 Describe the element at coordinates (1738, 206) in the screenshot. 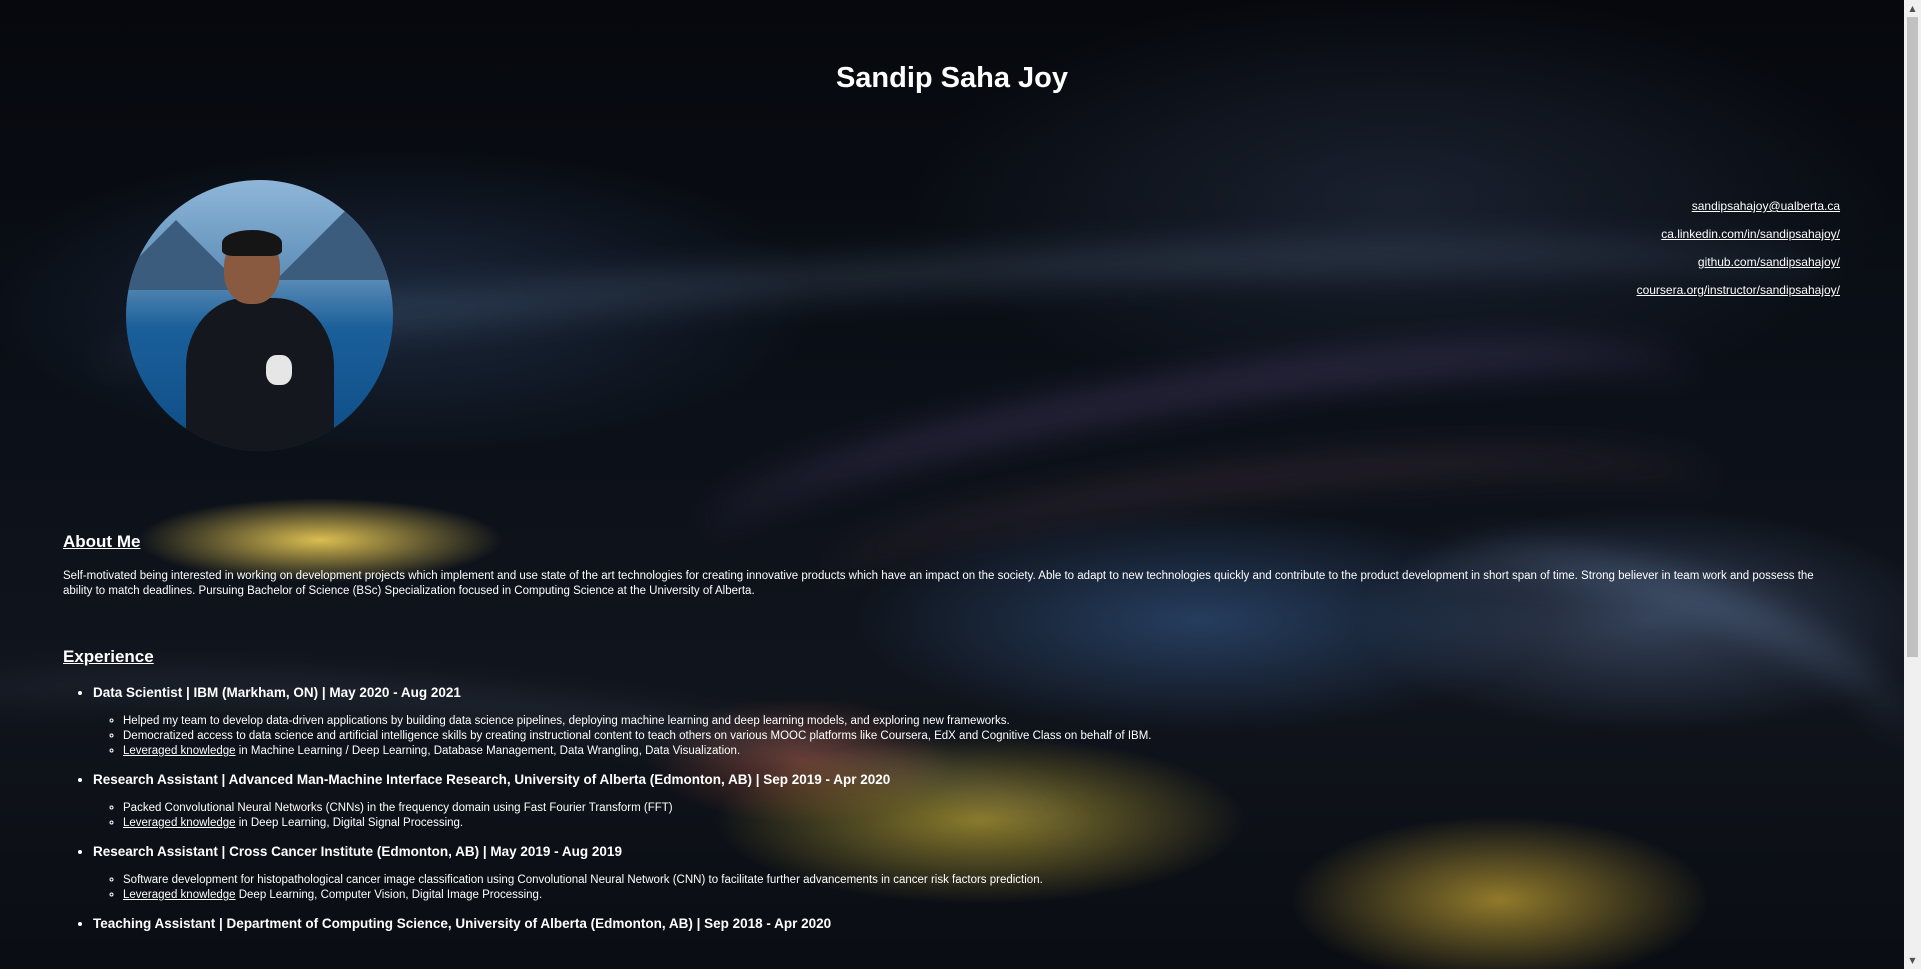

I see `email-link: sandipsahajoy@ualberta.ca` at that location.